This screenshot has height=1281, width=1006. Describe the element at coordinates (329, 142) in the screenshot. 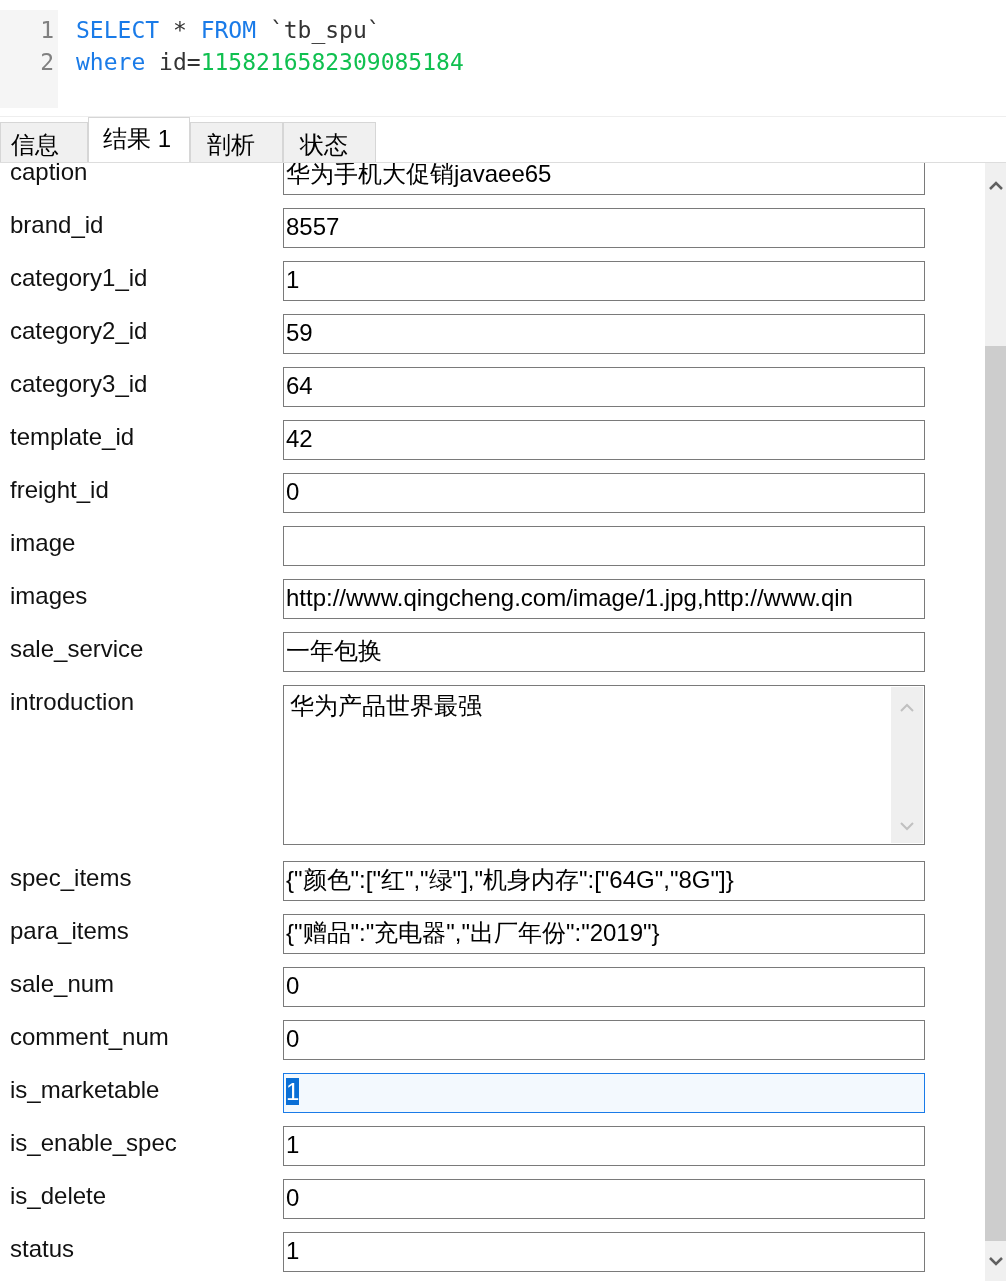

I see `tab: 状态` at that location.